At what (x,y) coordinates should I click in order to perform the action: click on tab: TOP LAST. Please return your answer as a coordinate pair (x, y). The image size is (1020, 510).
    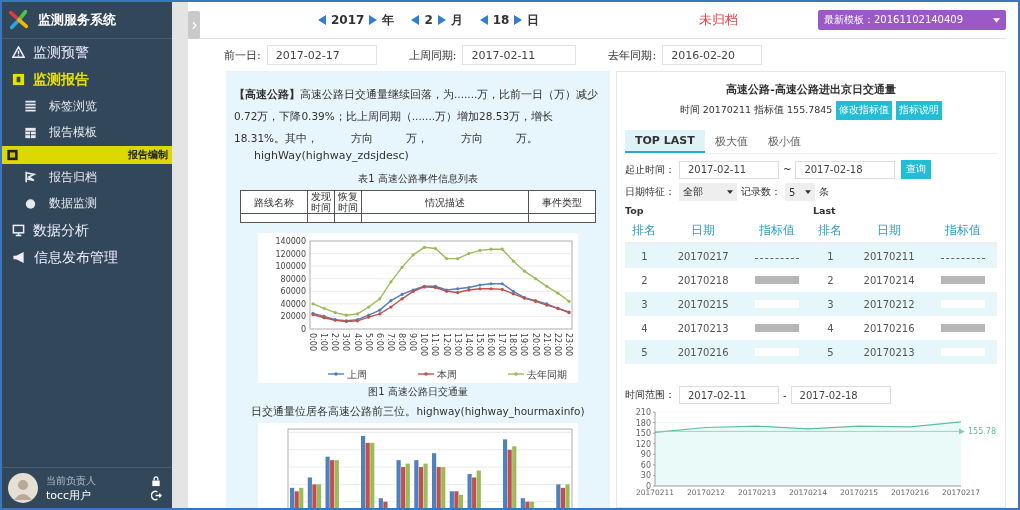
    Looking at the image, I should click on (665, 141).